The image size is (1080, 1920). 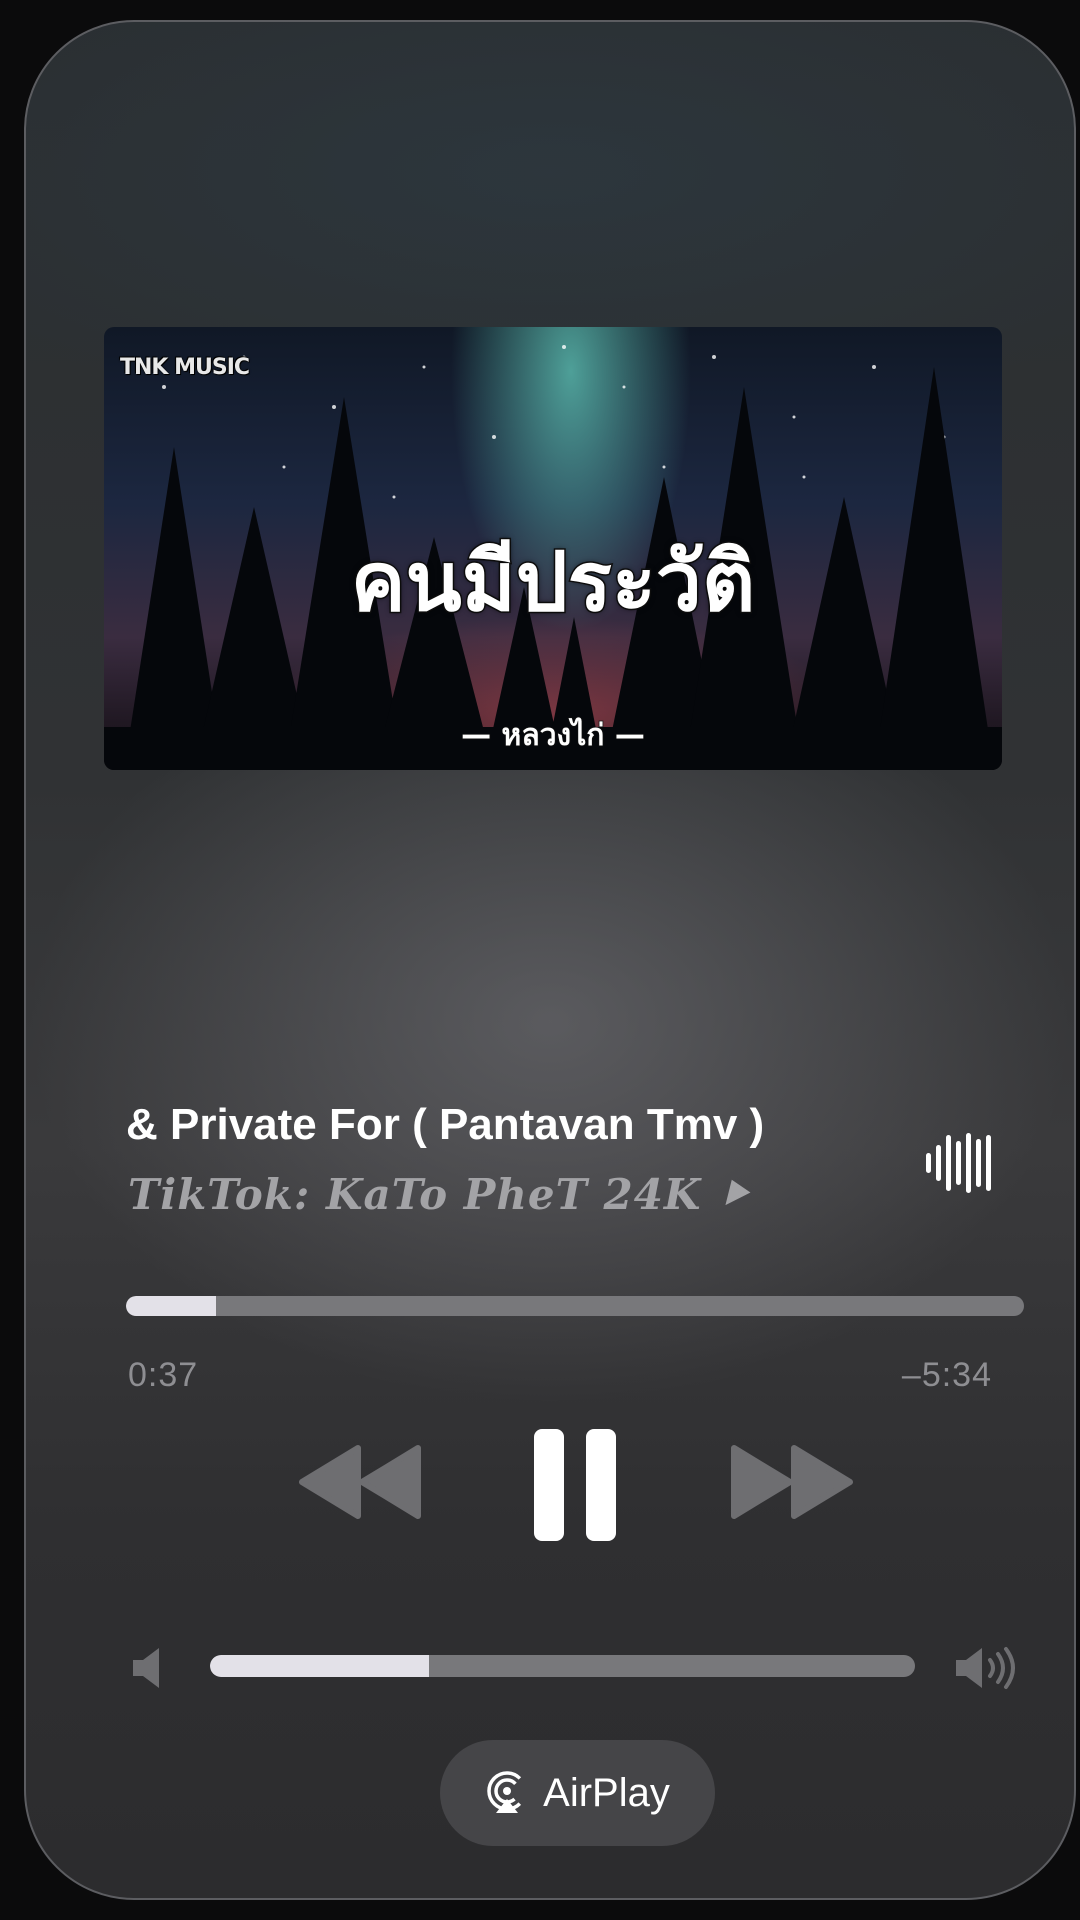 What do you see at coordinates (445, 1125) in the screenshot?
I see `song-title: & Private For ( Pantavan Tmv )` at bounding box center [445, 1125].